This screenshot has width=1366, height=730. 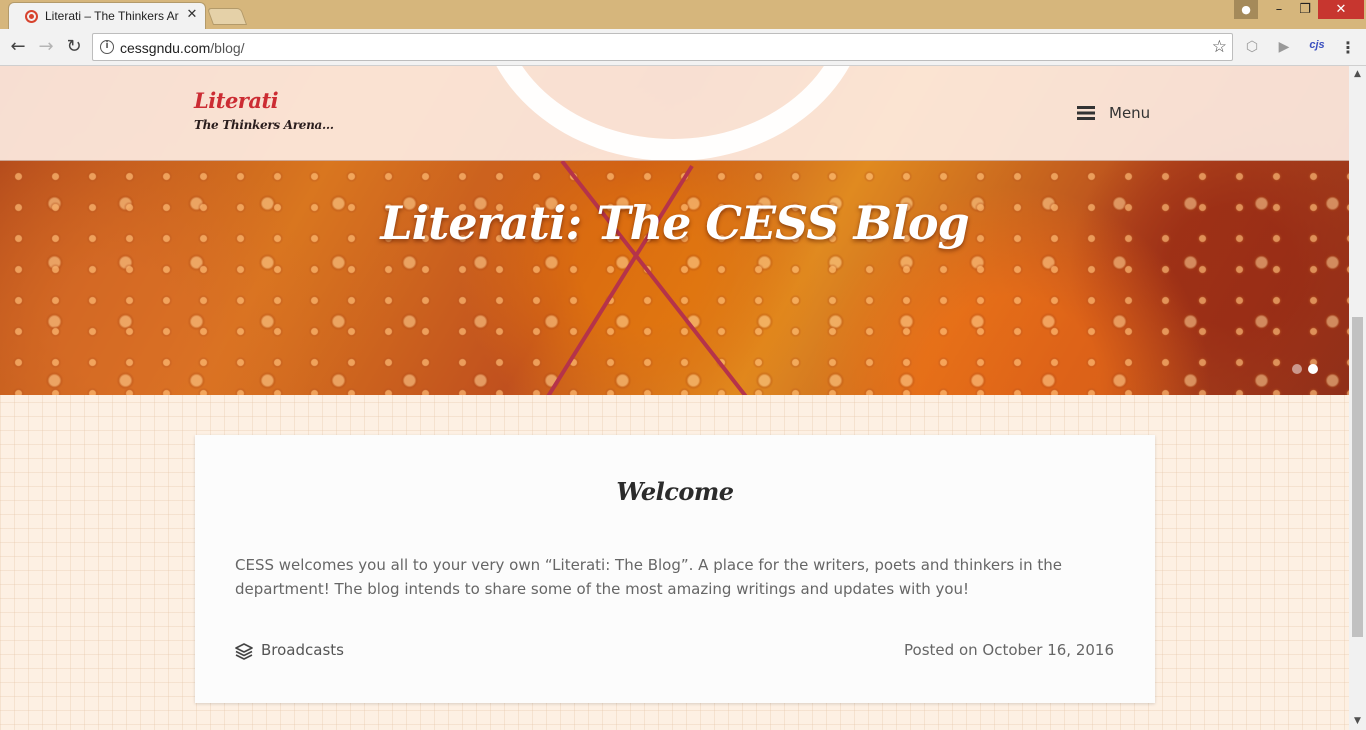 I want to click on profile-icon: ●, so click(x=1246, y=9).